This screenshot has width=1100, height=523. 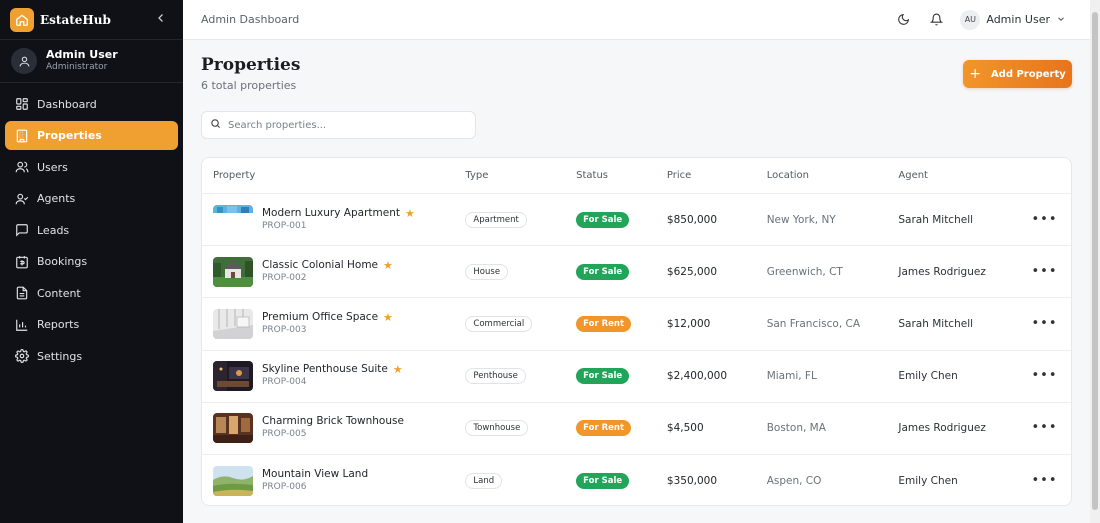 What do you see at coordinates (22, 325) in the screenshot?
I see `chart-icon` at bounding box center [22, 325].